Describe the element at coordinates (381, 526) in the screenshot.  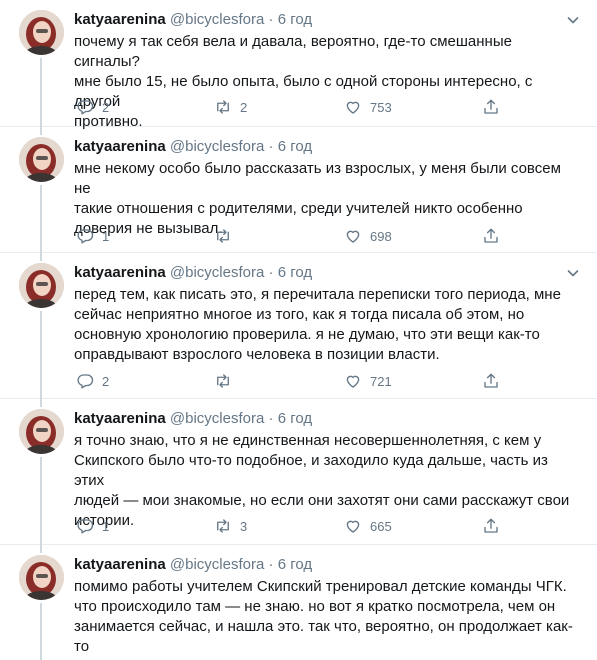
I see `like-count: 665` at that location.